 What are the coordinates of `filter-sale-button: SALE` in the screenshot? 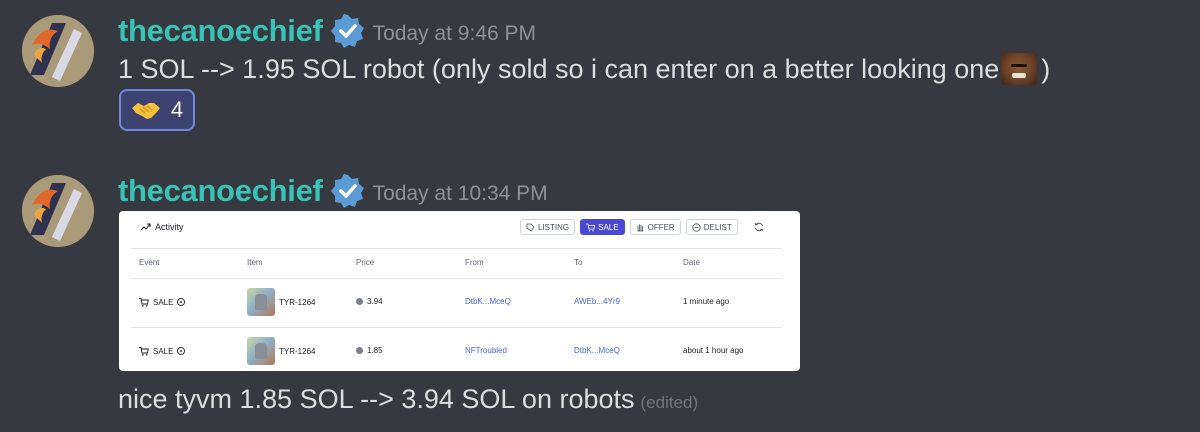 It's located at (602, 227).